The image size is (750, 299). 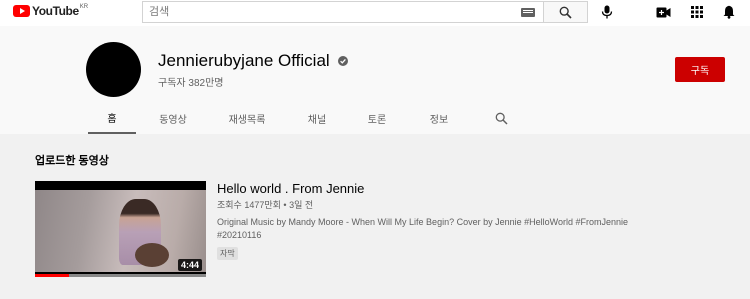 What do you see at coordinates (439, 118) in the screenshot?
I see `tab-about: 정보` at bounding box center [439, 118].